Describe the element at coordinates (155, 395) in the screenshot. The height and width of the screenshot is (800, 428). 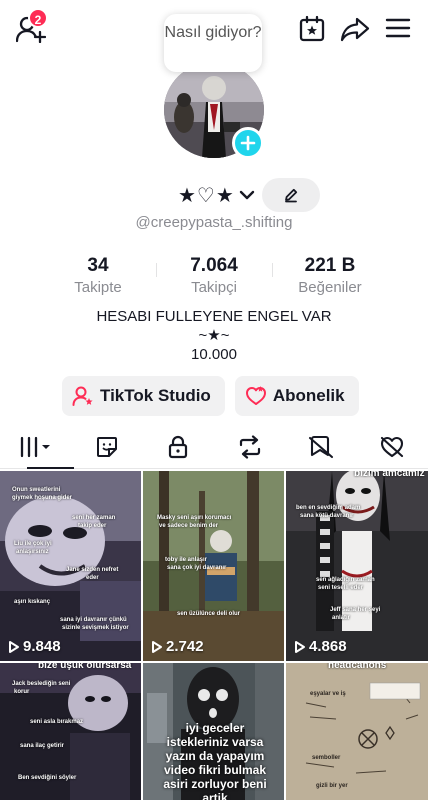
I see `tiktok-studio-label: TikTok Studio` at that location.